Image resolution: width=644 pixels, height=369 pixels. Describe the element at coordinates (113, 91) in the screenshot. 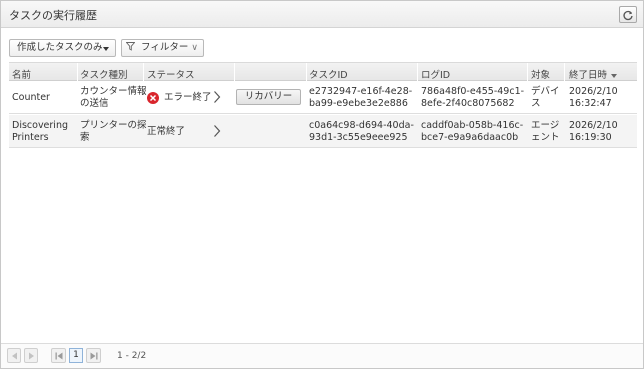

I see `task-type-line: カウンター情報` at that location.